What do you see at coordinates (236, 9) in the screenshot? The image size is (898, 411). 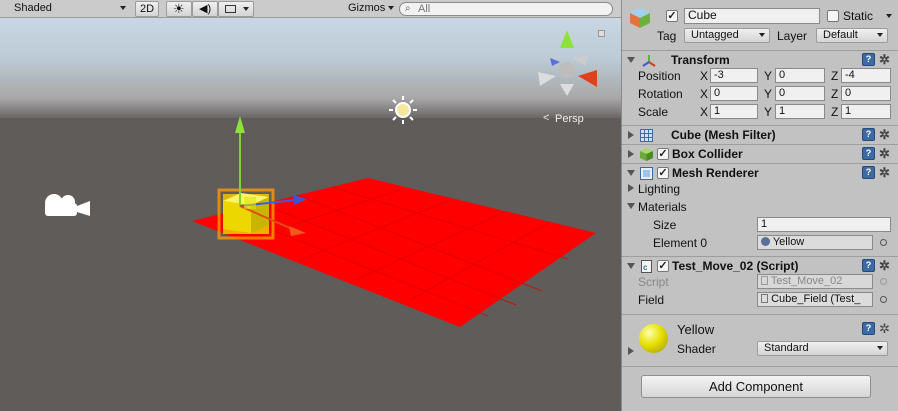 I see `effects-dropdown` at bounding box center [236, 9].